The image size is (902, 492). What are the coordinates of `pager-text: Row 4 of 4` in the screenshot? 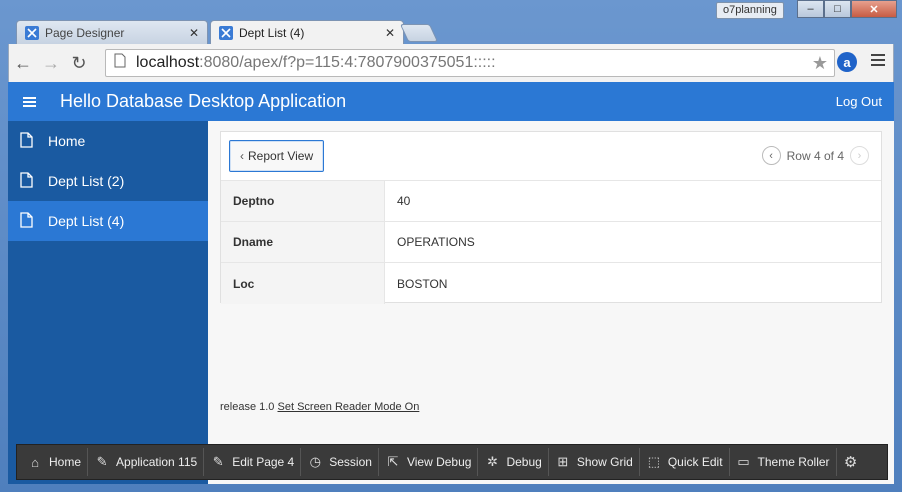 It's located at (815, 155).